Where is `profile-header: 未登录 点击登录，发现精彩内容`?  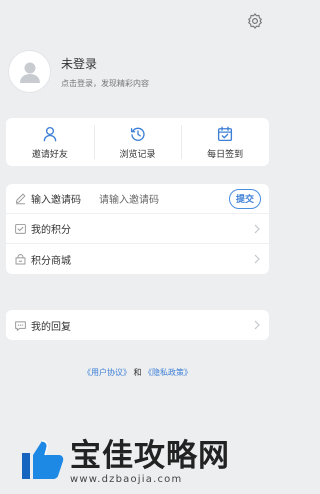 profile-header: 未登录 点击登录，发现精彩内容 is located at coordinates (78, 71).